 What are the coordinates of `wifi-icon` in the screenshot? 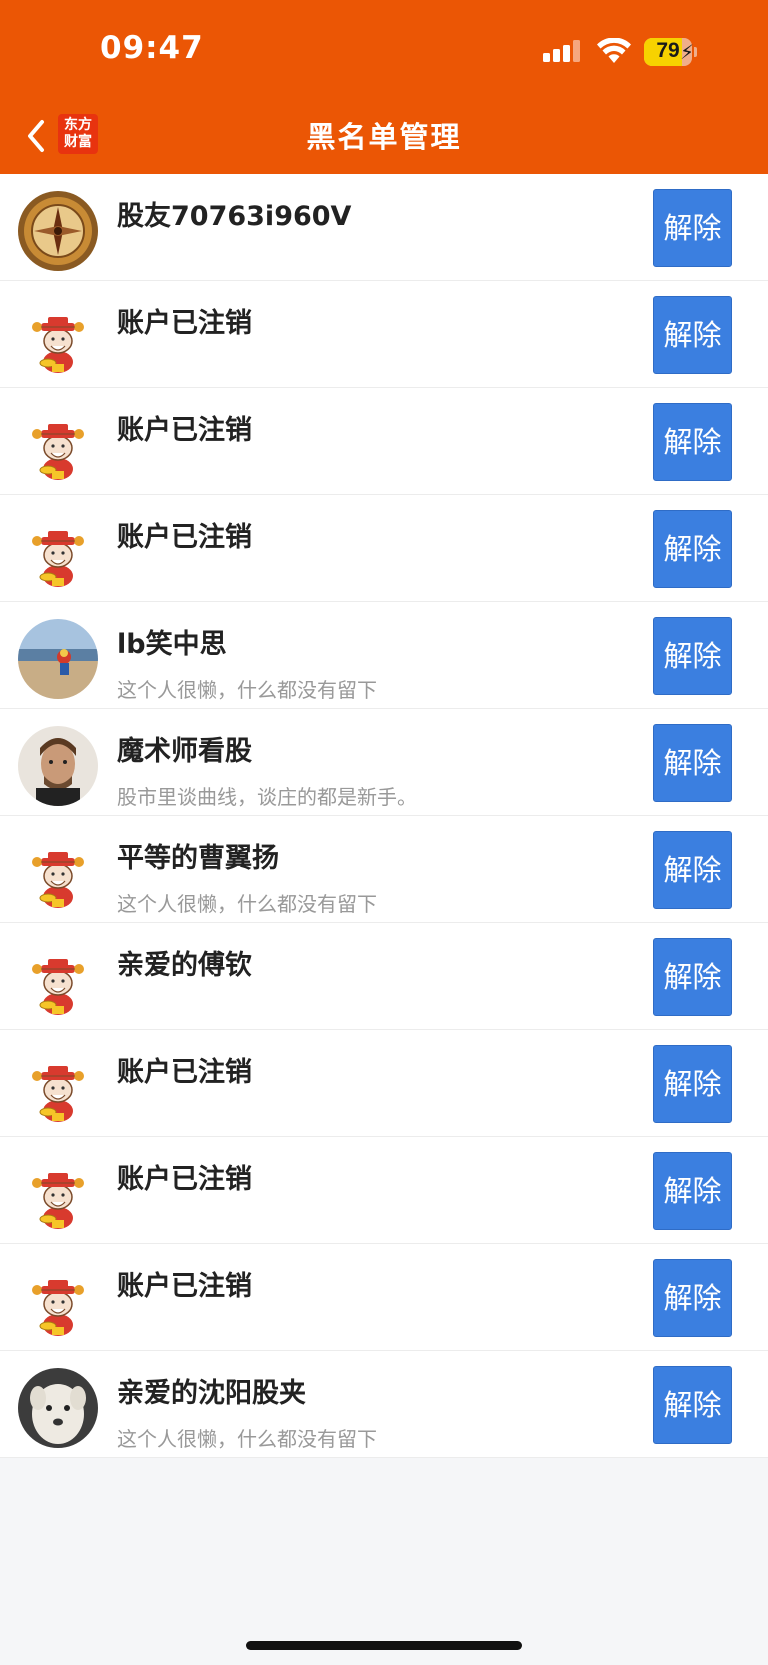 It's located at (614, 50).